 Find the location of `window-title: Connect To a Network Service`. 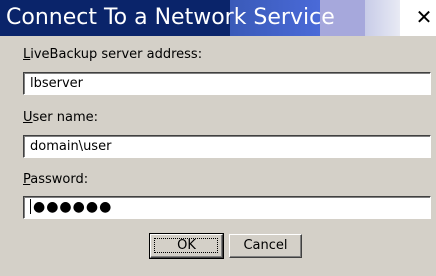

window-title: Connect To a Network Service is located at coordinates (170, 17).